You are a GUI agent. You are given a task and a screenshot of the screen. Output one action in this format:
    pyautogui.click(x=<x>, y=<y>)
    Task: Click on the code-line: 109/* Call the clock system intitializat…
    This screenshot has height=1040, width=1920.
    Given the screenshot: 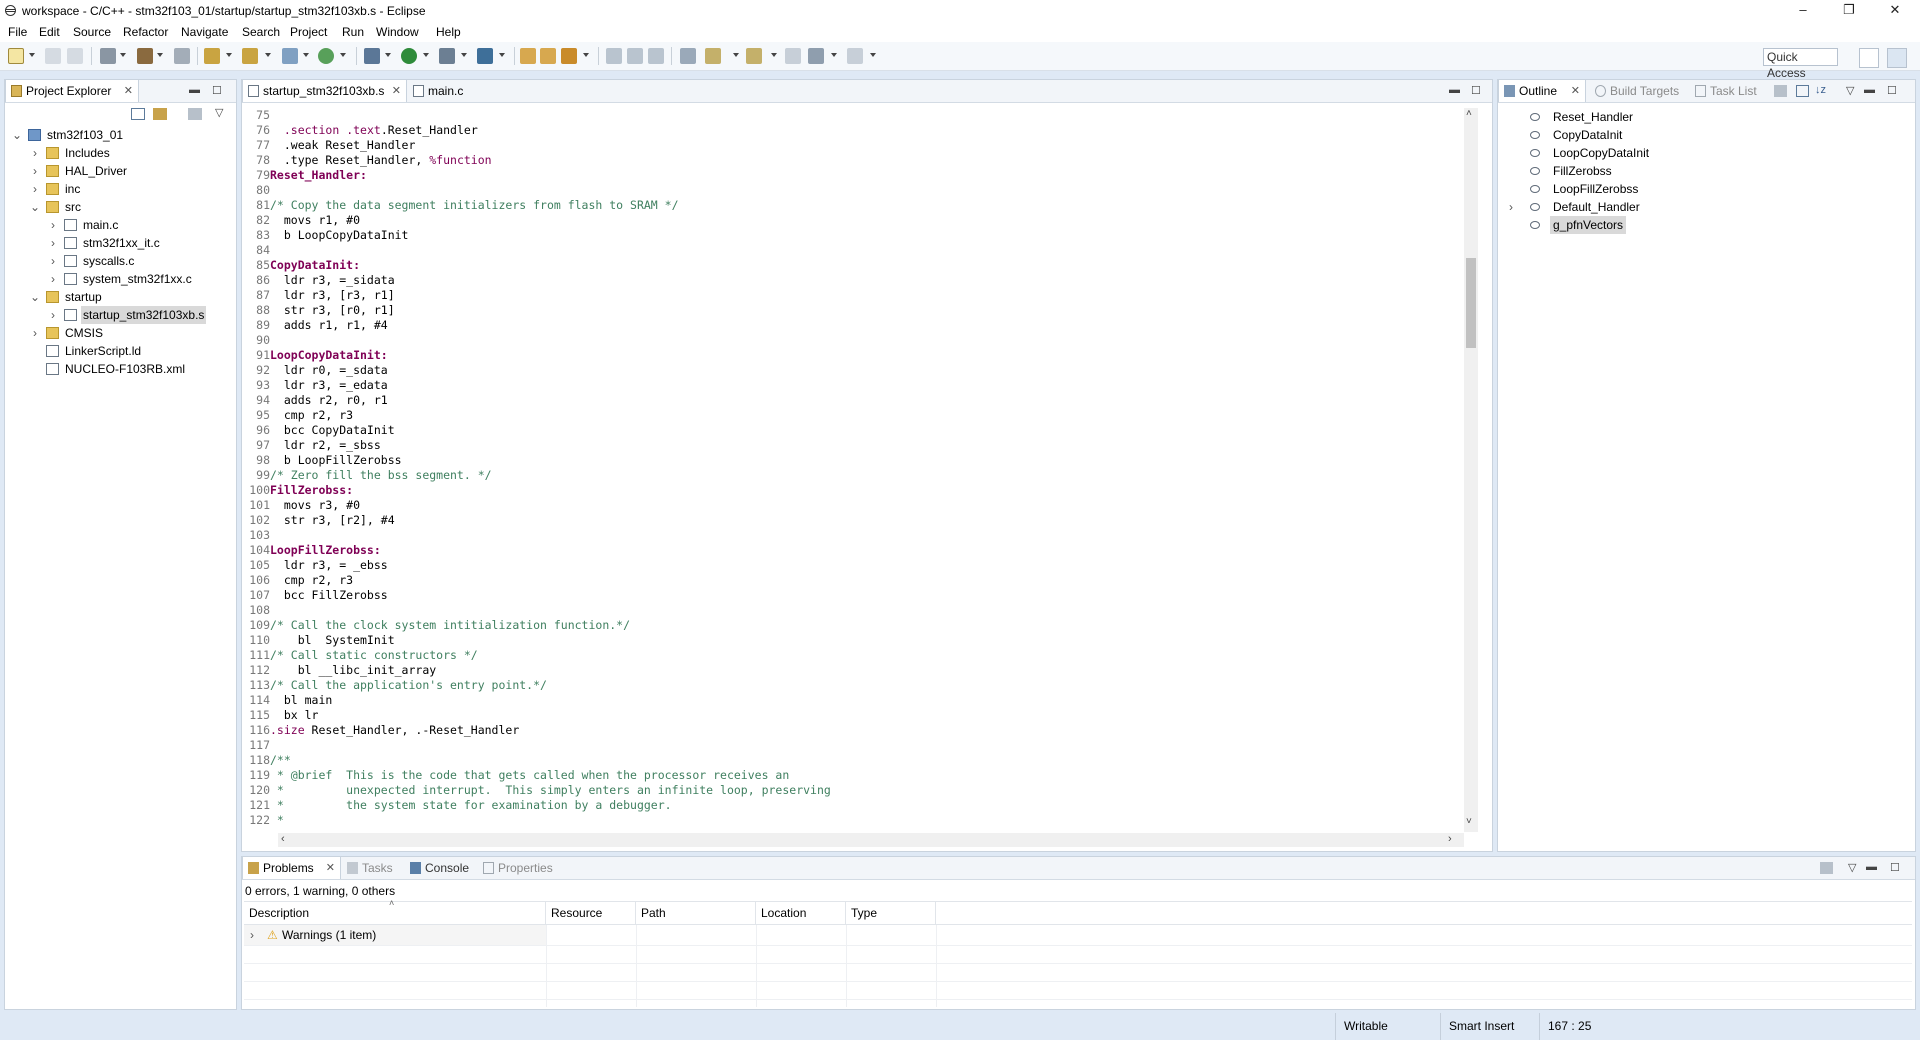 What is the action you would take?
    pyautogui.click(x=436, y=625)
    